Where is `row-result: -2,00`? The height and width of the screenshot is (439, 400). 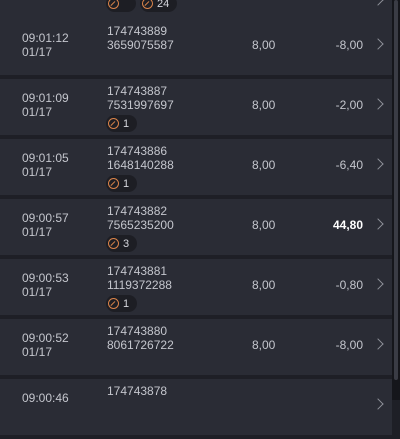
row-result: -2,00 is located at coordinates (349, 105).